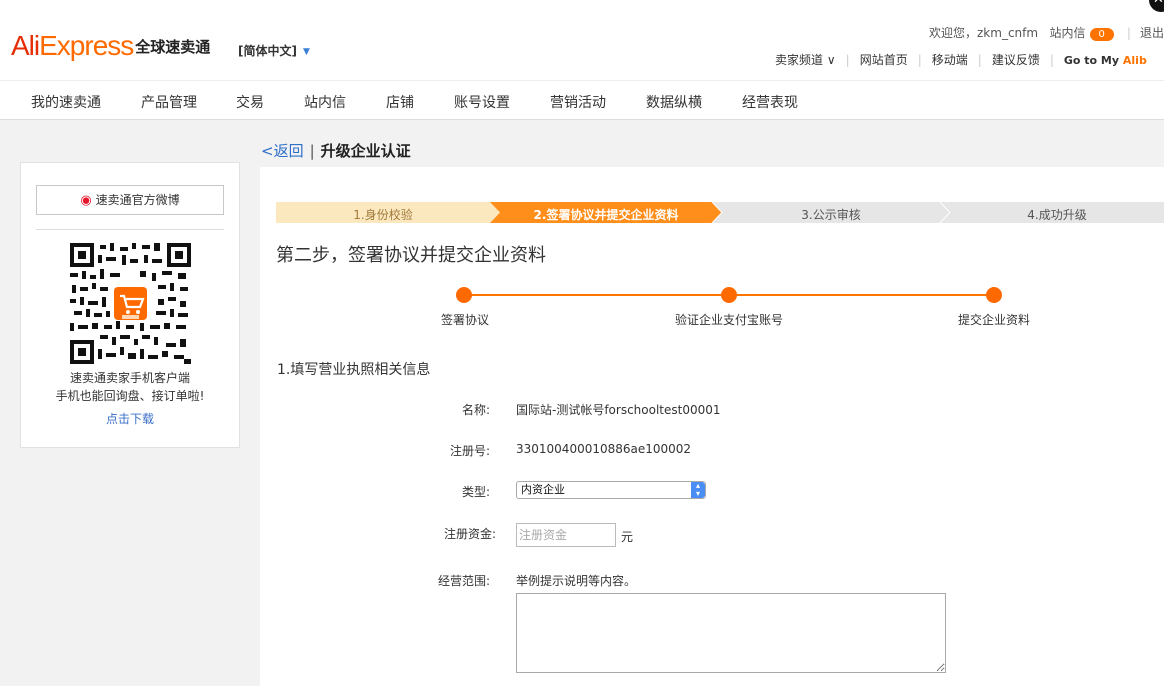 Image resolution: width=1164 pixels, height=686 pixels. I want to click on logo-express-text: Express, so click(86, 45).